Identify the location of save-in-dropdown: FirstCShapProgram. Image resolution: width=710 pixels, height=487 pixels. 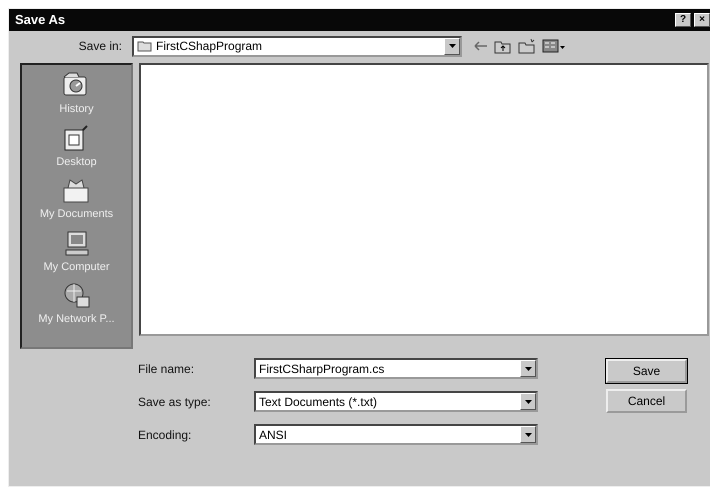
(297, 46).